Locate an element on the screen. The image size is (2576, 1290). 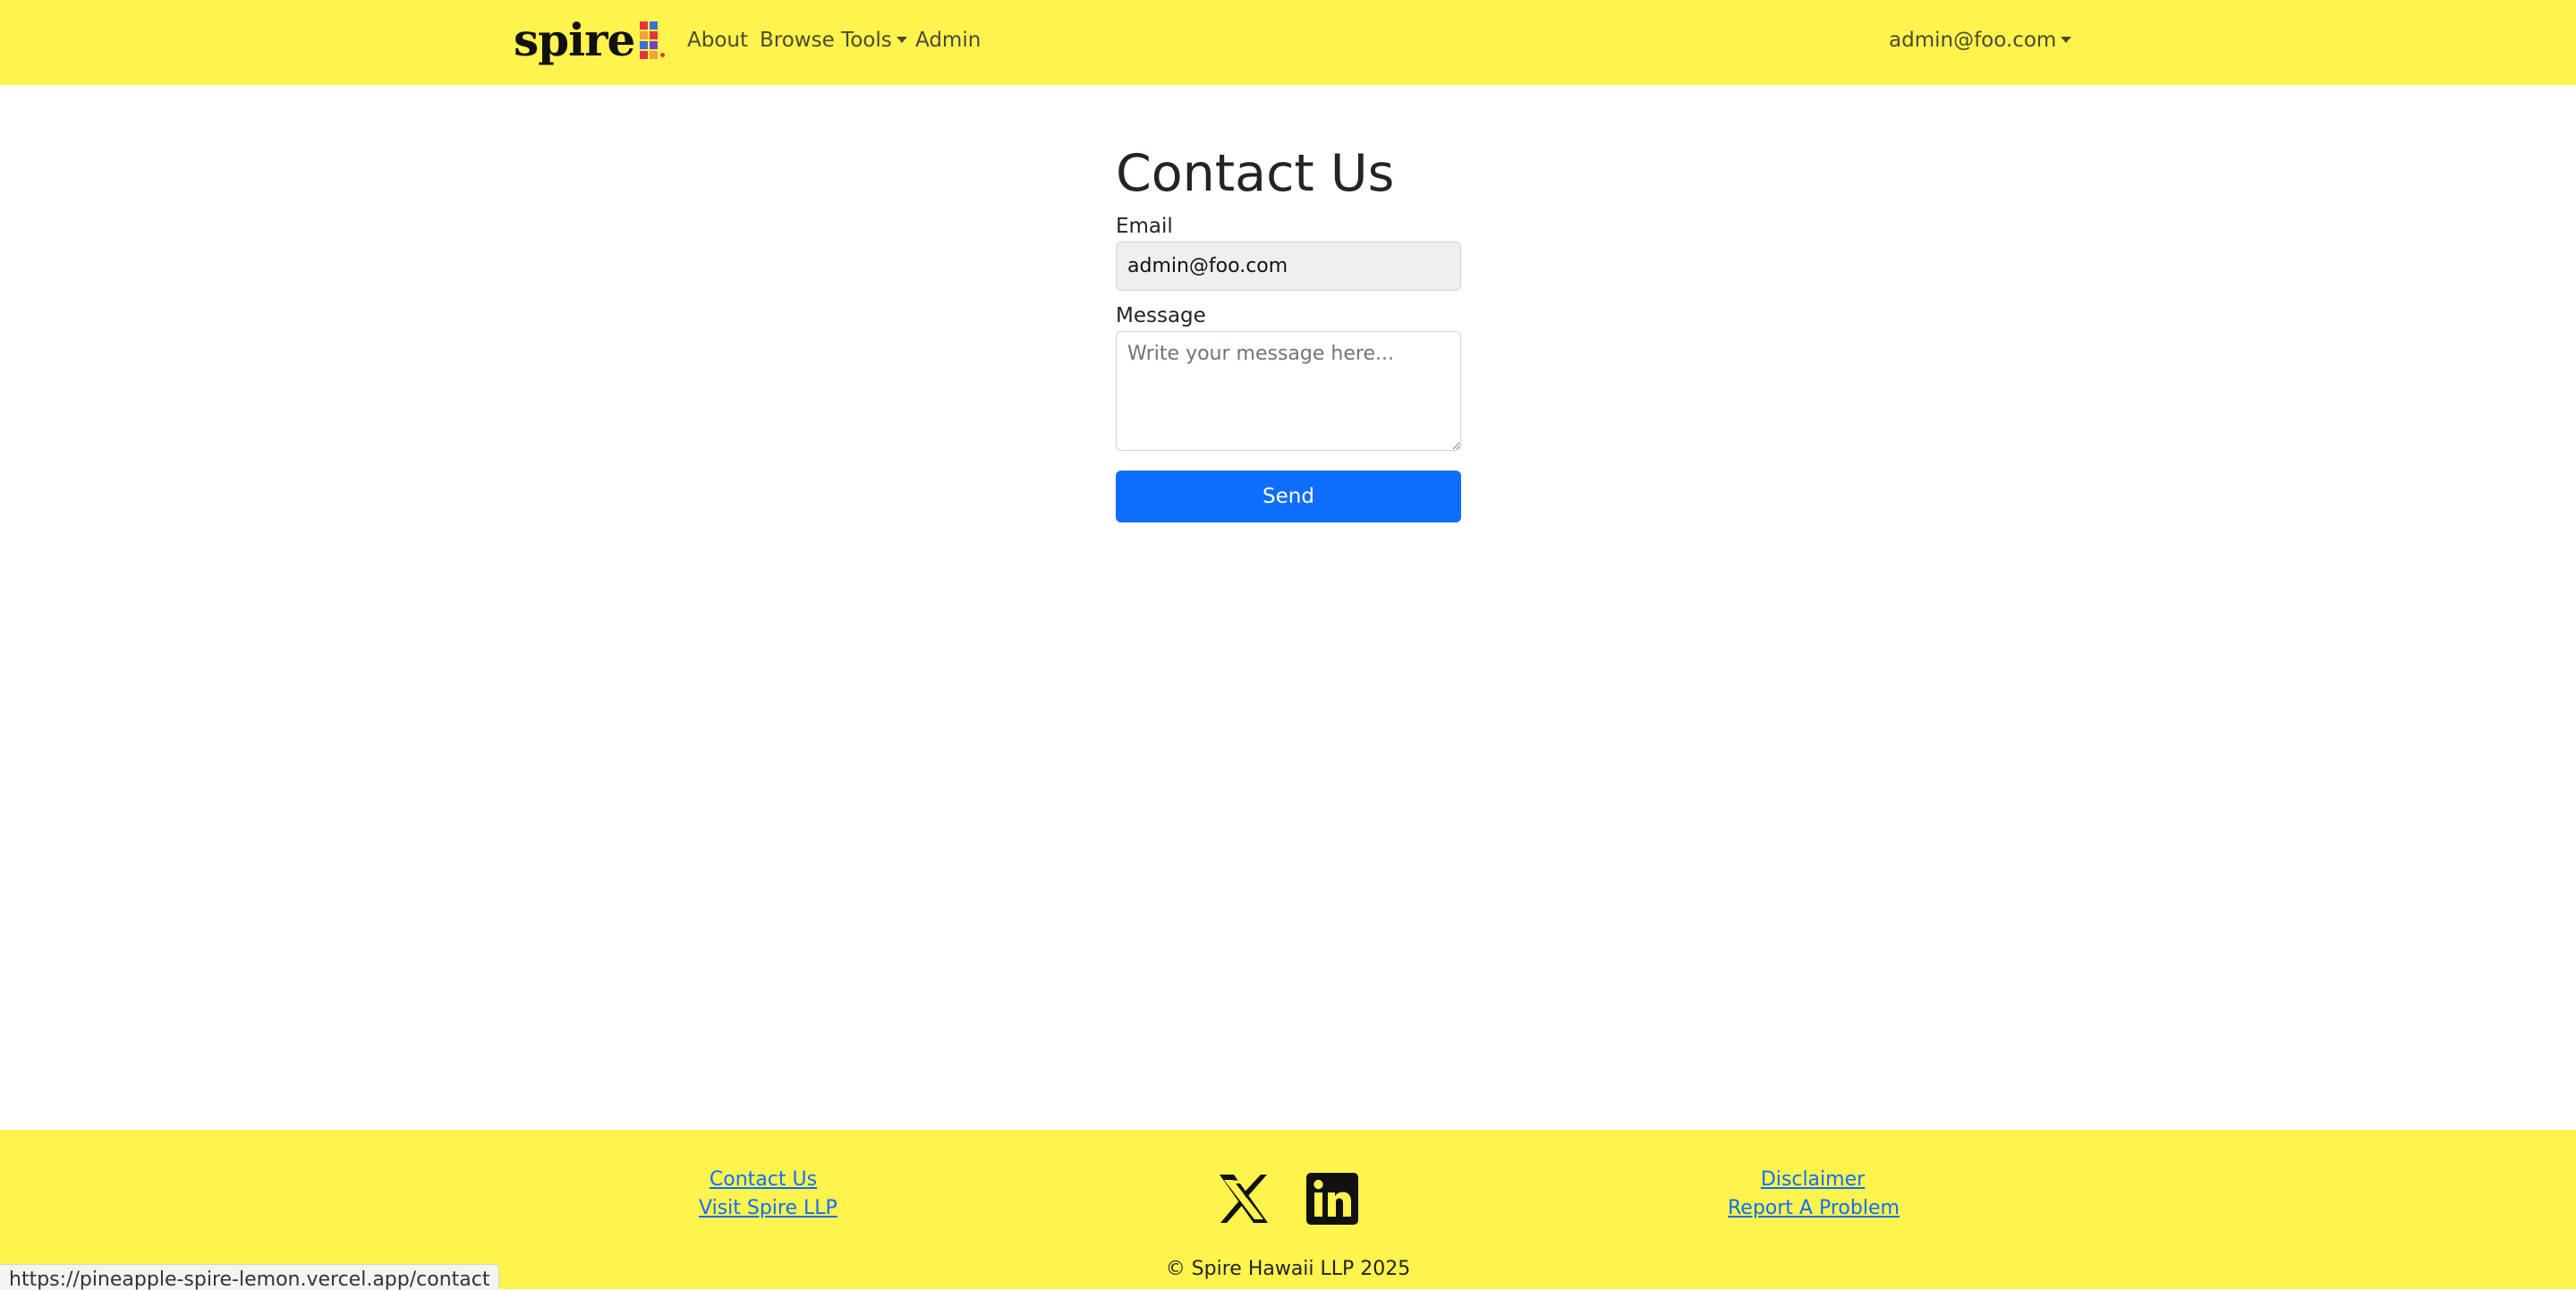
user-menu-label: admin@foo.com is located at coordinates (1973, 40).